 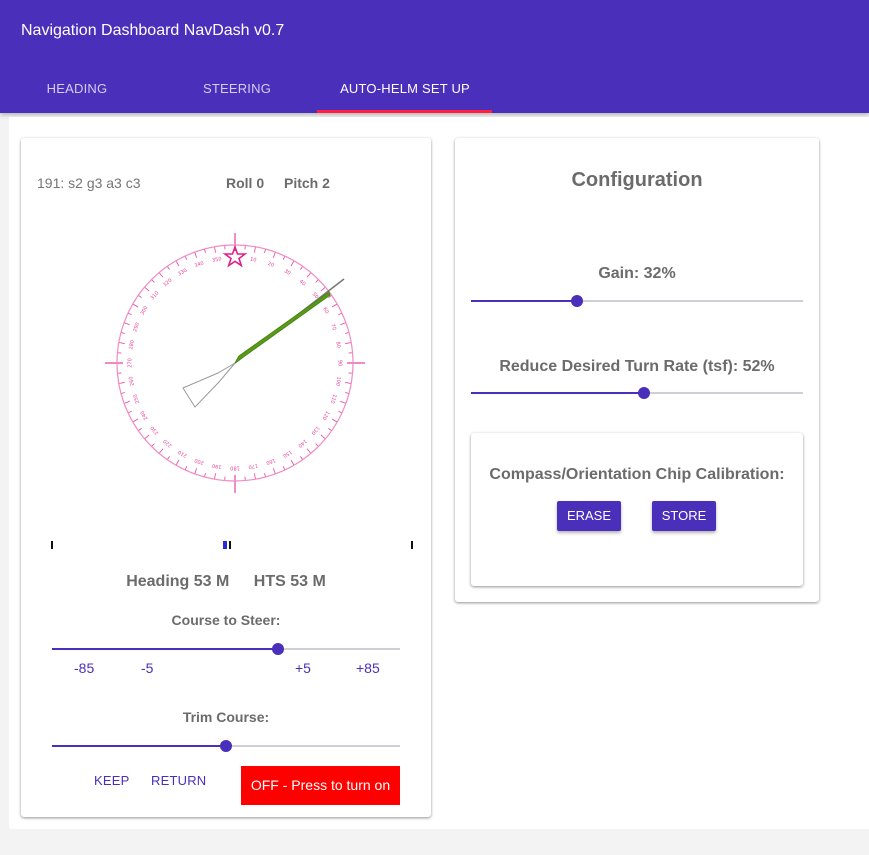 I want to click on app-title: Navigation Dashboard NavDash v0.7, so click(x=153, y=30).